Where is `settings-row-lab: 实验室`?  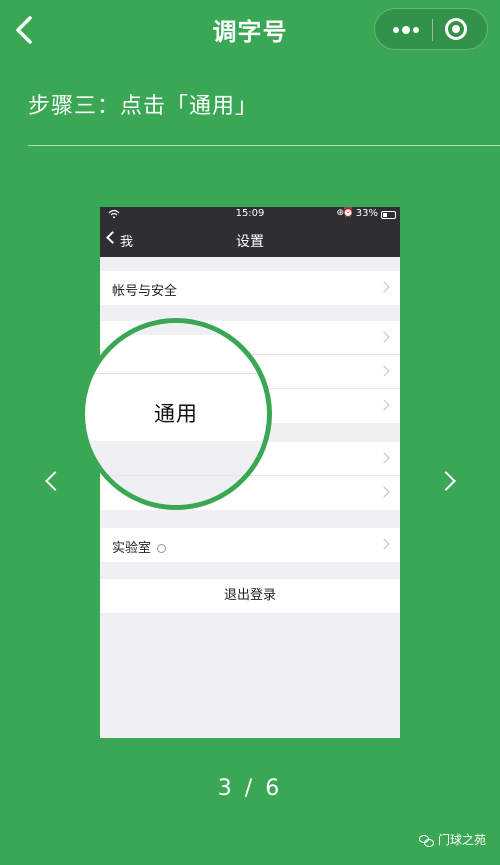
settings-row-lab: 实验室 is located at coordinates (250, 545).